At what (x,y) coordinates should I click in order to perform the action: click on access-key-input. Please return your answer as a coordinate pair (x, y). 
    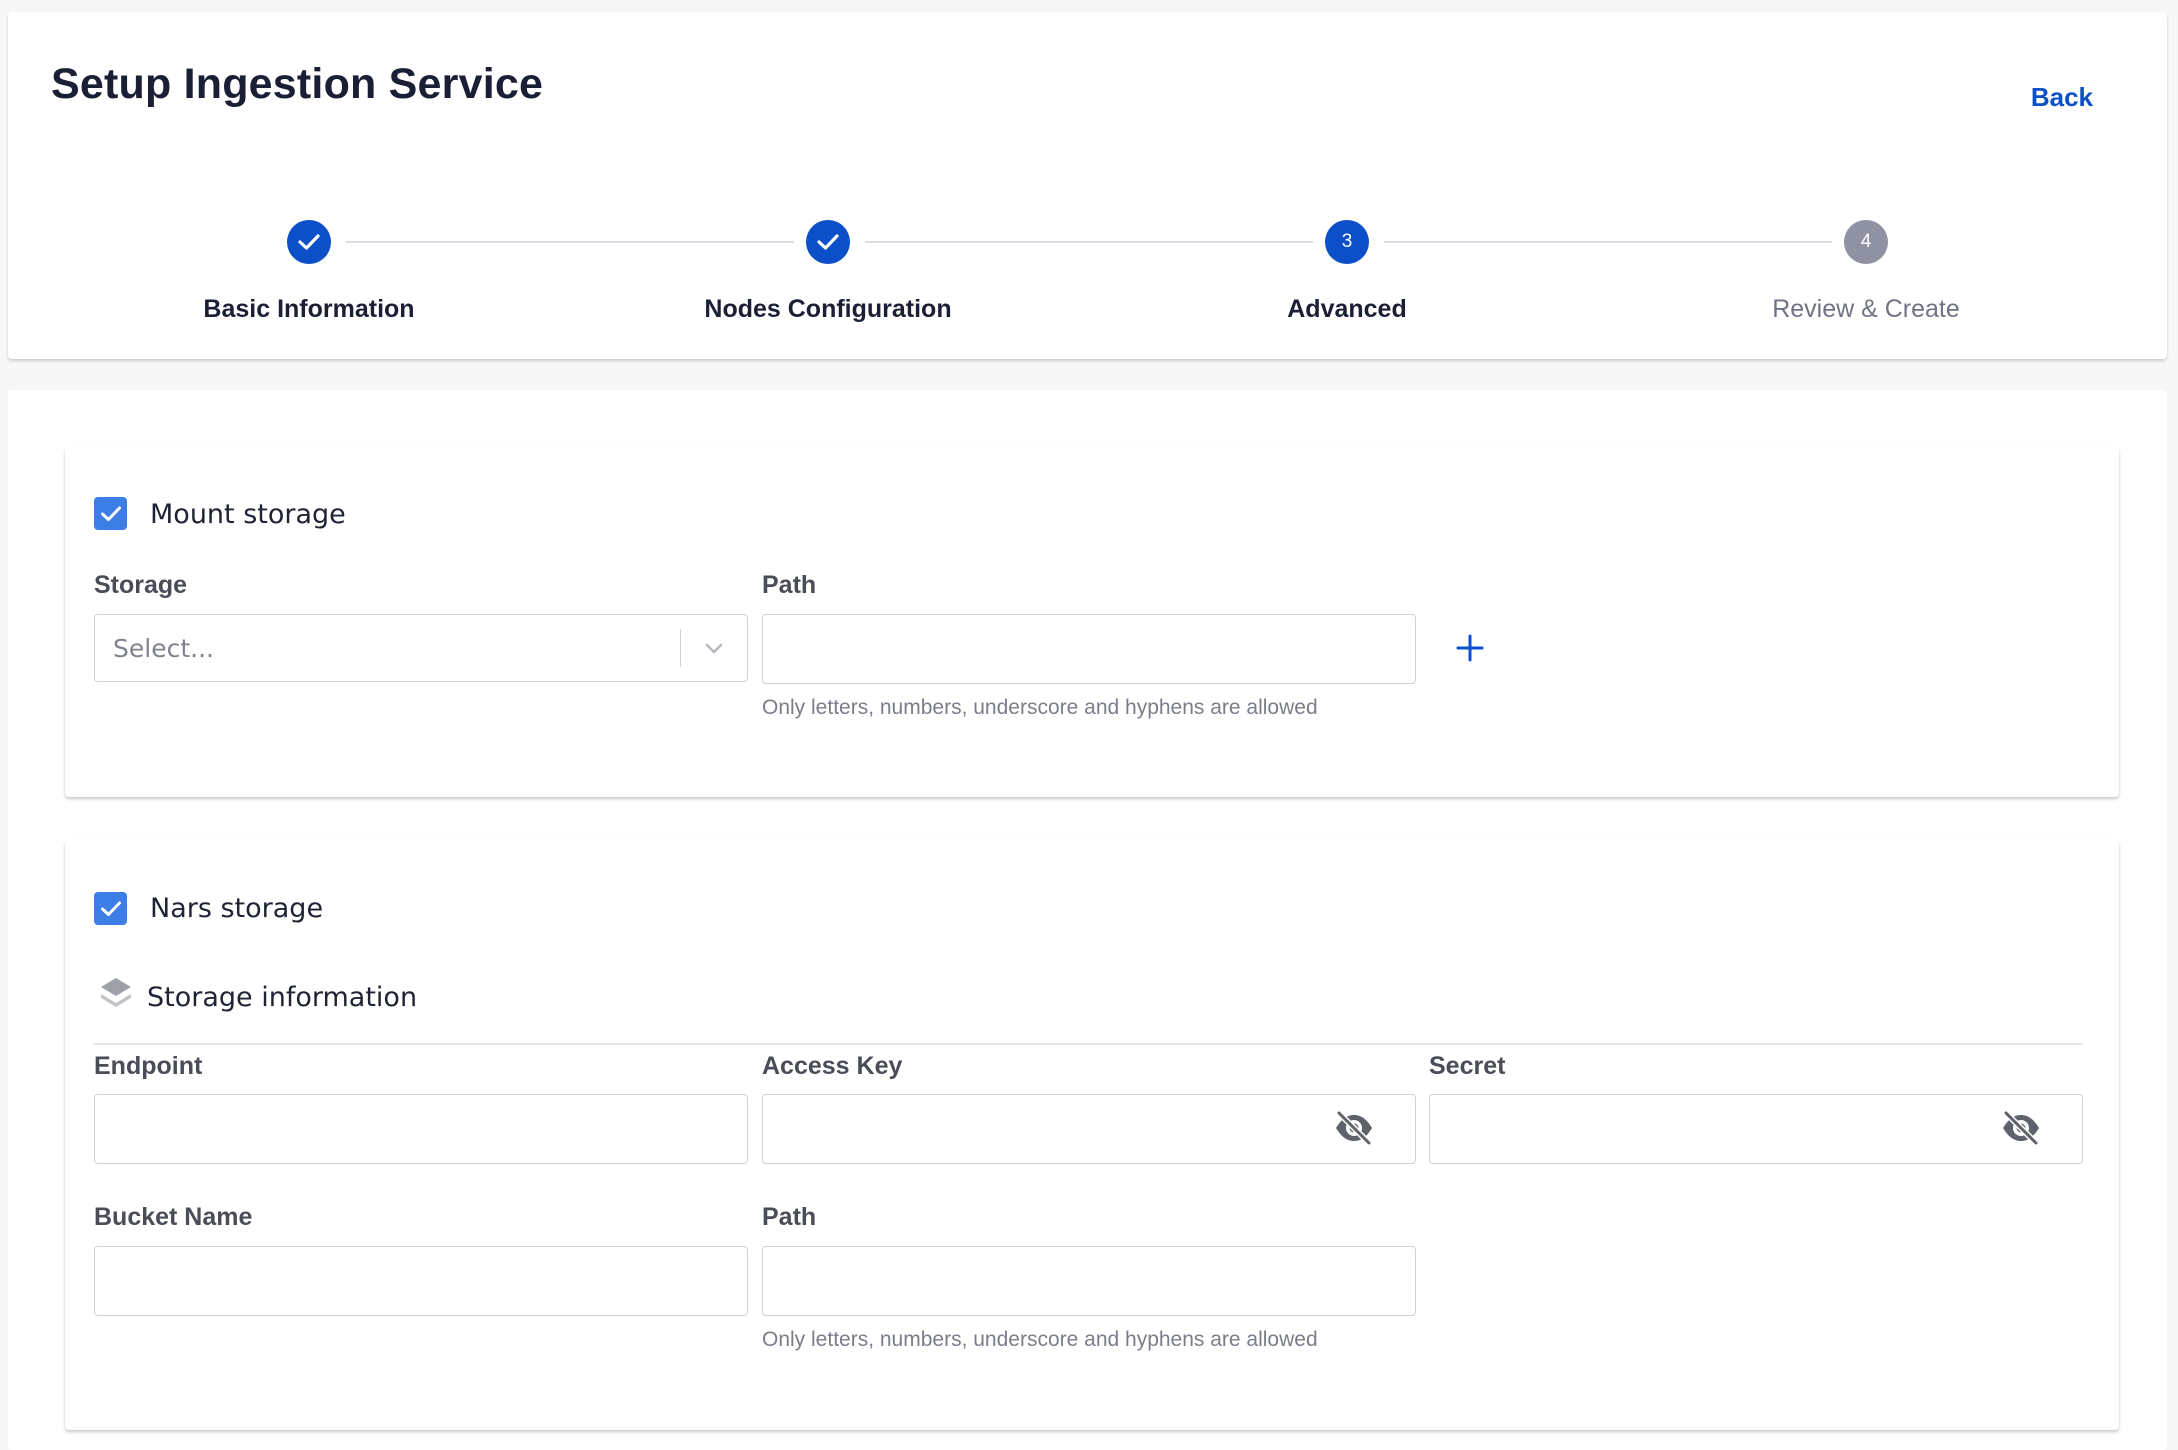
    Looking at the image, I should click on (1089, 1129).